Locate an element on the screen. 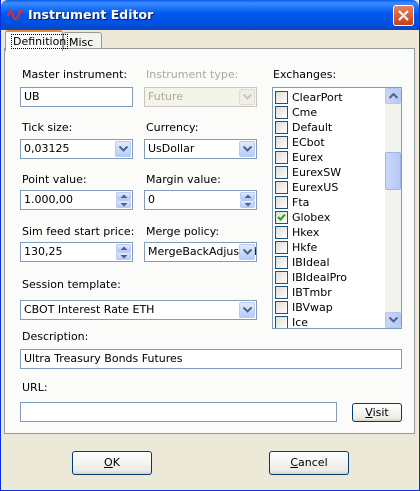 The width and height of the screenshot is (420, 491). session-template-select: CBOT Interest Rate ETH is located at coordinates (138, 310).